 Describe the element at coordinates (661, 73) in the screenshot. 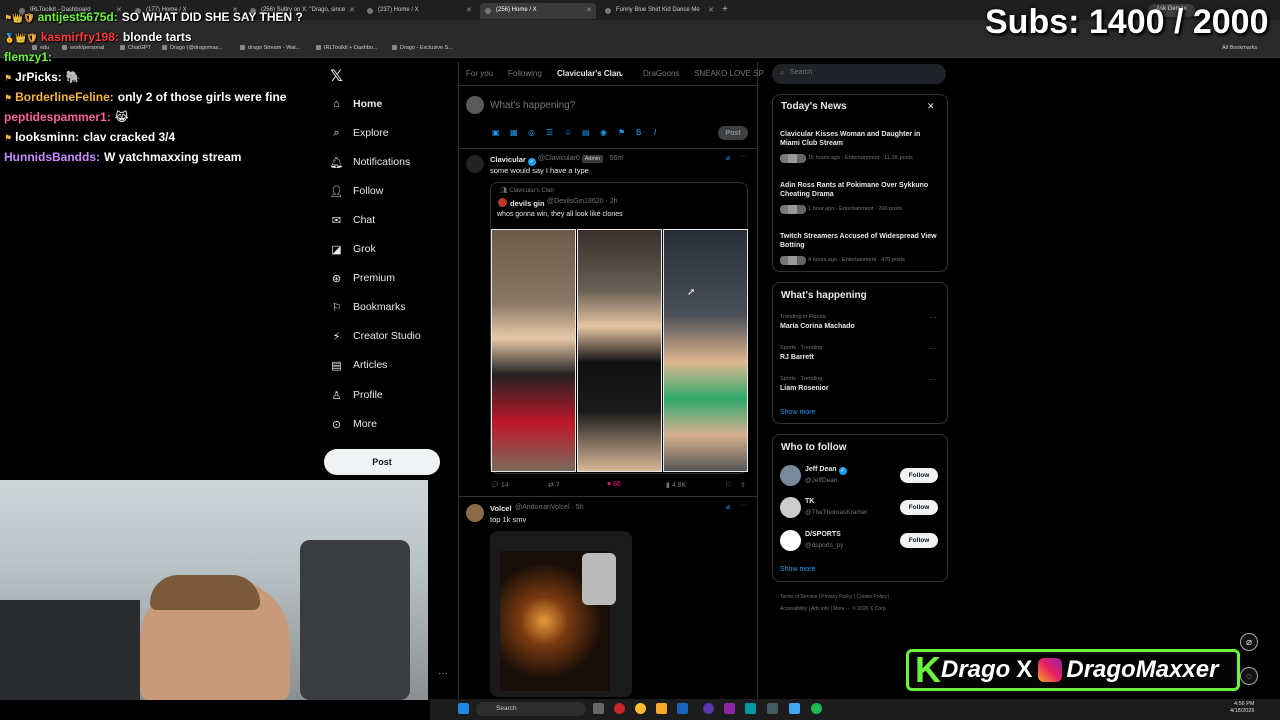

I see `tab-dragoons: DraGoons` at that location.